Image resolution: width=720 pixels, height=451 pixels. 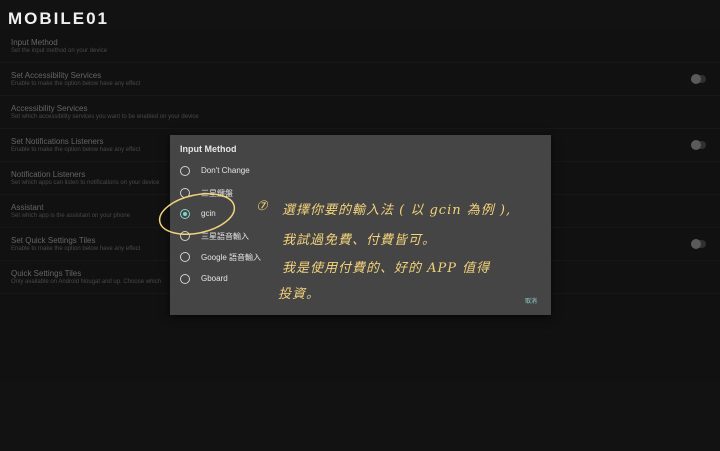 What do you see at coordinates (185, 214) in the screenshot?
I see `radio-selected-icon` at bounding box center [185, 214].